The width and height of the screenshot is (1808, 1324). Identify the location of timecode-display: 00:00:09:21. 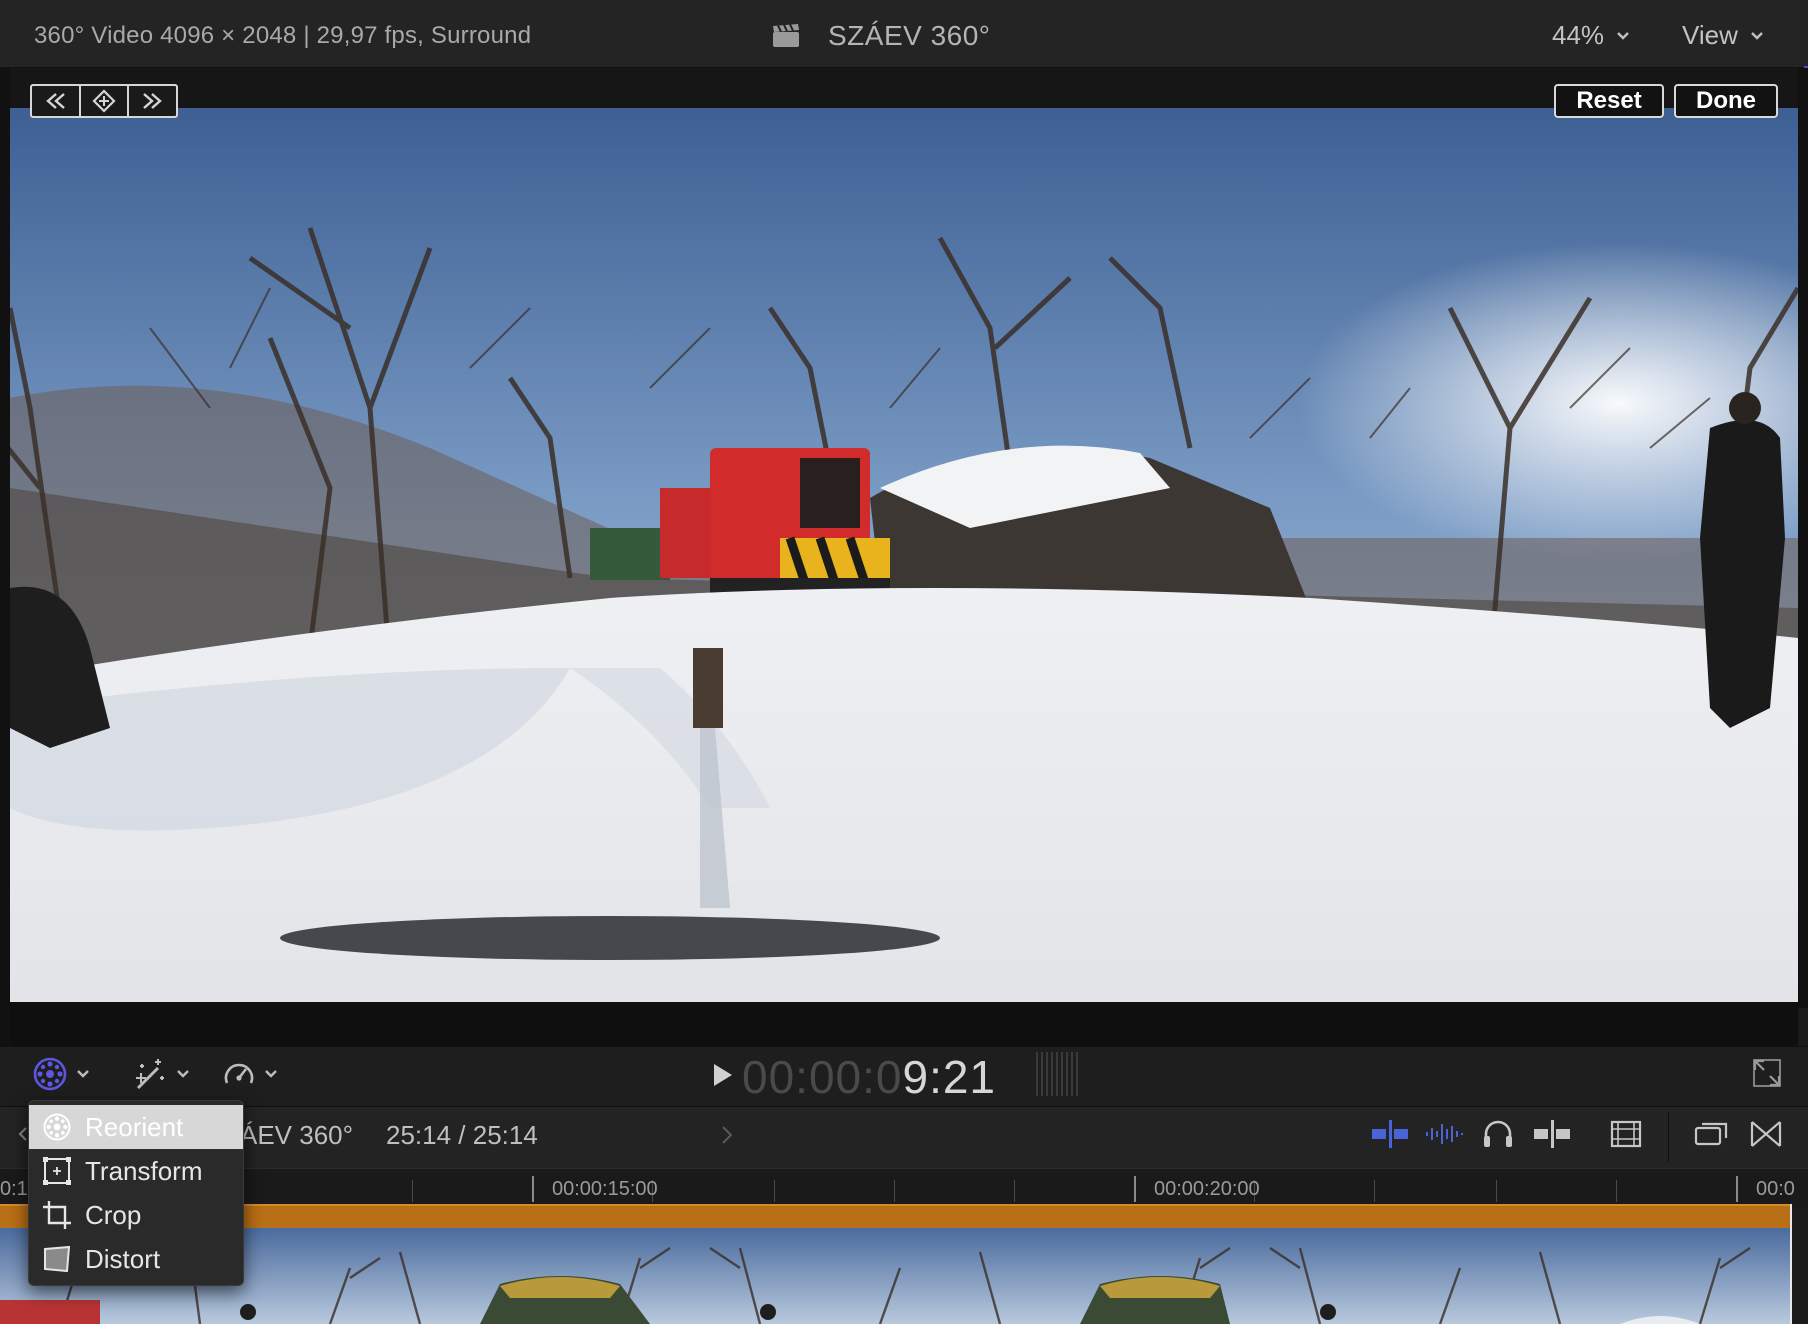
(869, 1077).